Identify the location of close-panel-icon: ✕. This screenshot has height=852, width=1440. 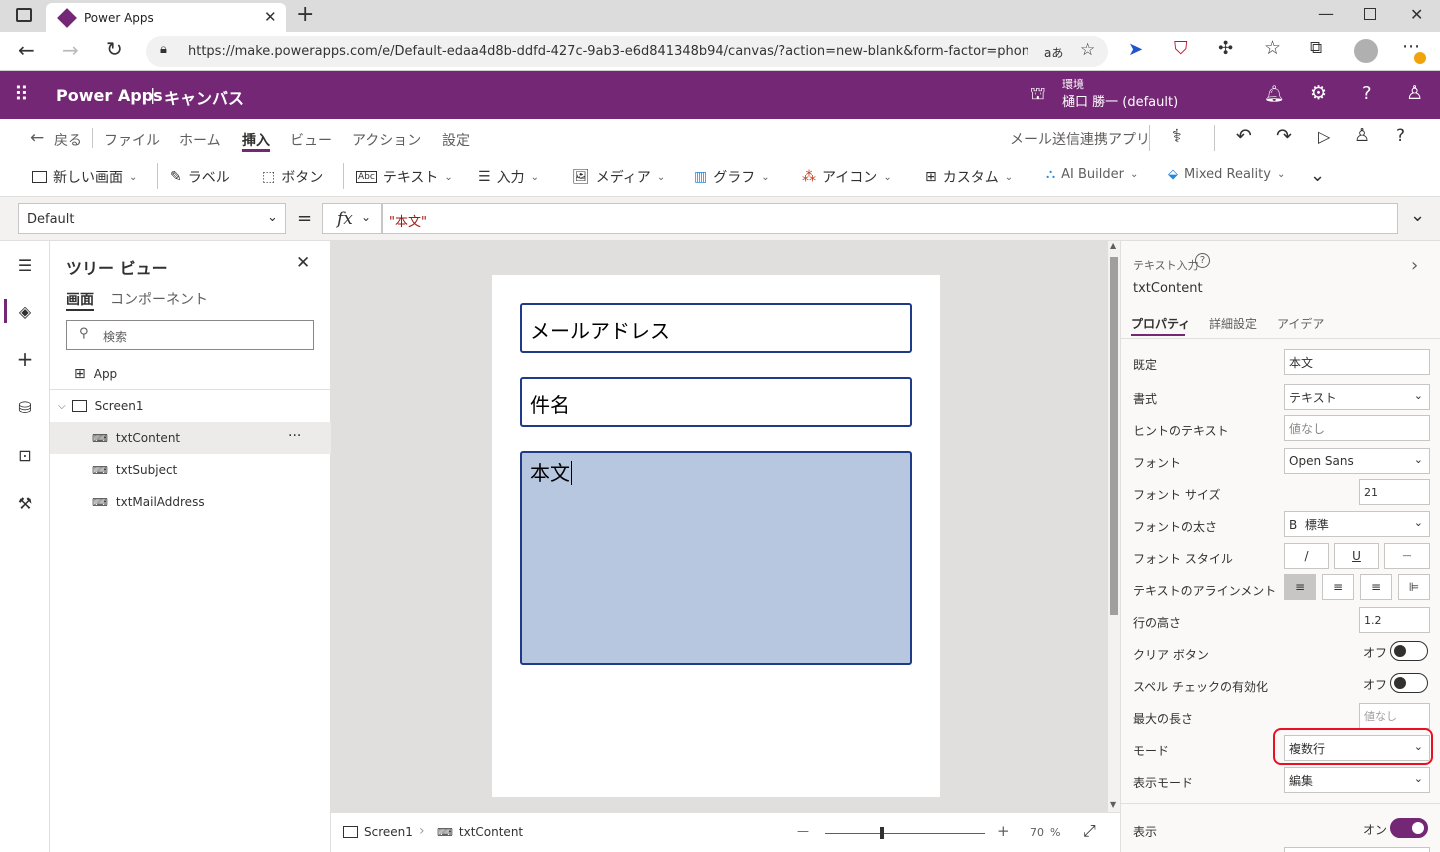
(303, 263).